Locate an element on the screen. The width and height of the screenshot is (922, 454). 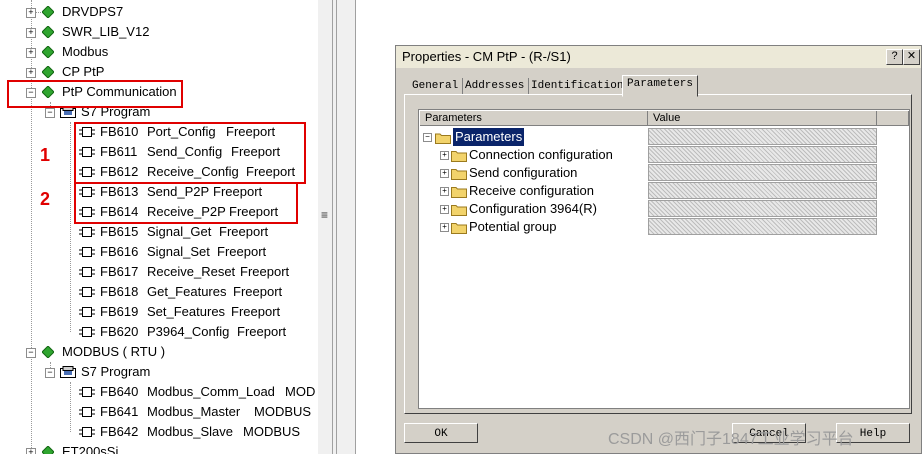
block-symbol: Set_Features is located at coordinates (186, 311).